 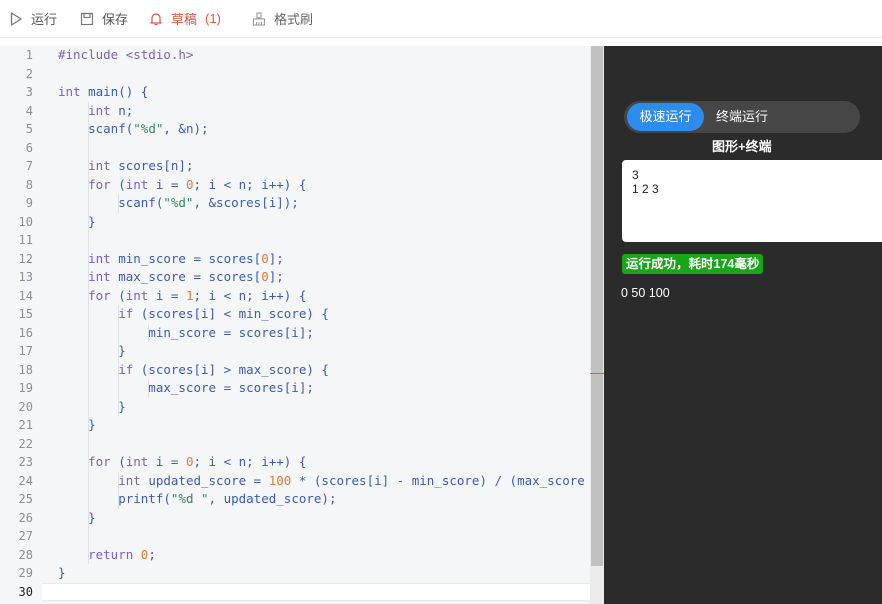 What do you see at coordinates (280, 480) in the screenshot?
I see `code-token: 100` at bounding box center [280, 480].